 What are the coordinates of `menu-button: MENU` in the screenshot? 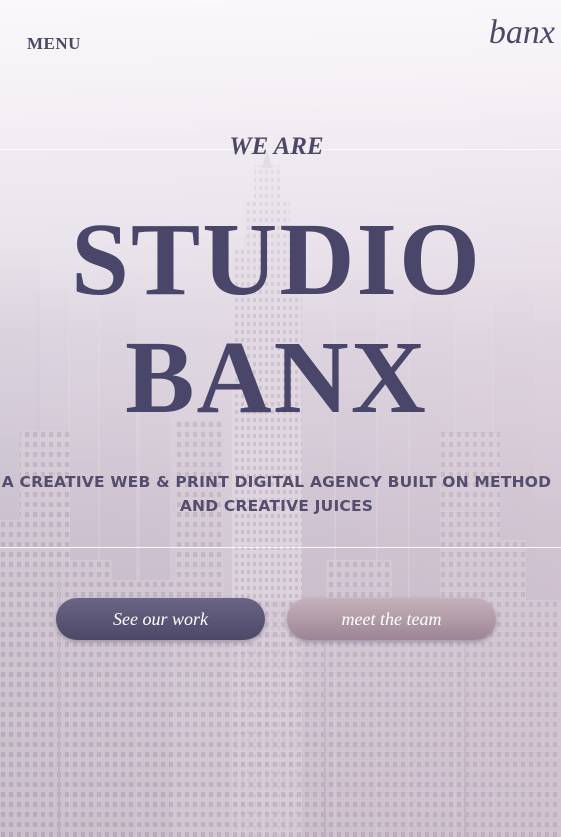 It's located at (54, 44).